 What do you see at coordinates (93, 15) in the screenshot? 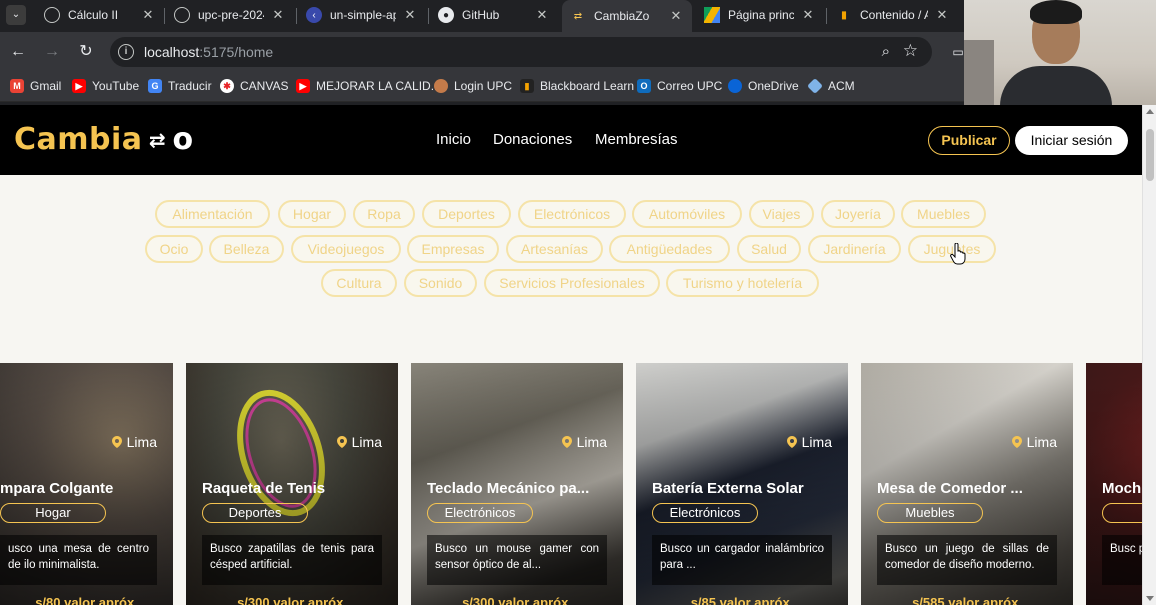
I see `tab-title: Cálculo II` at bounding box center [93, 15].